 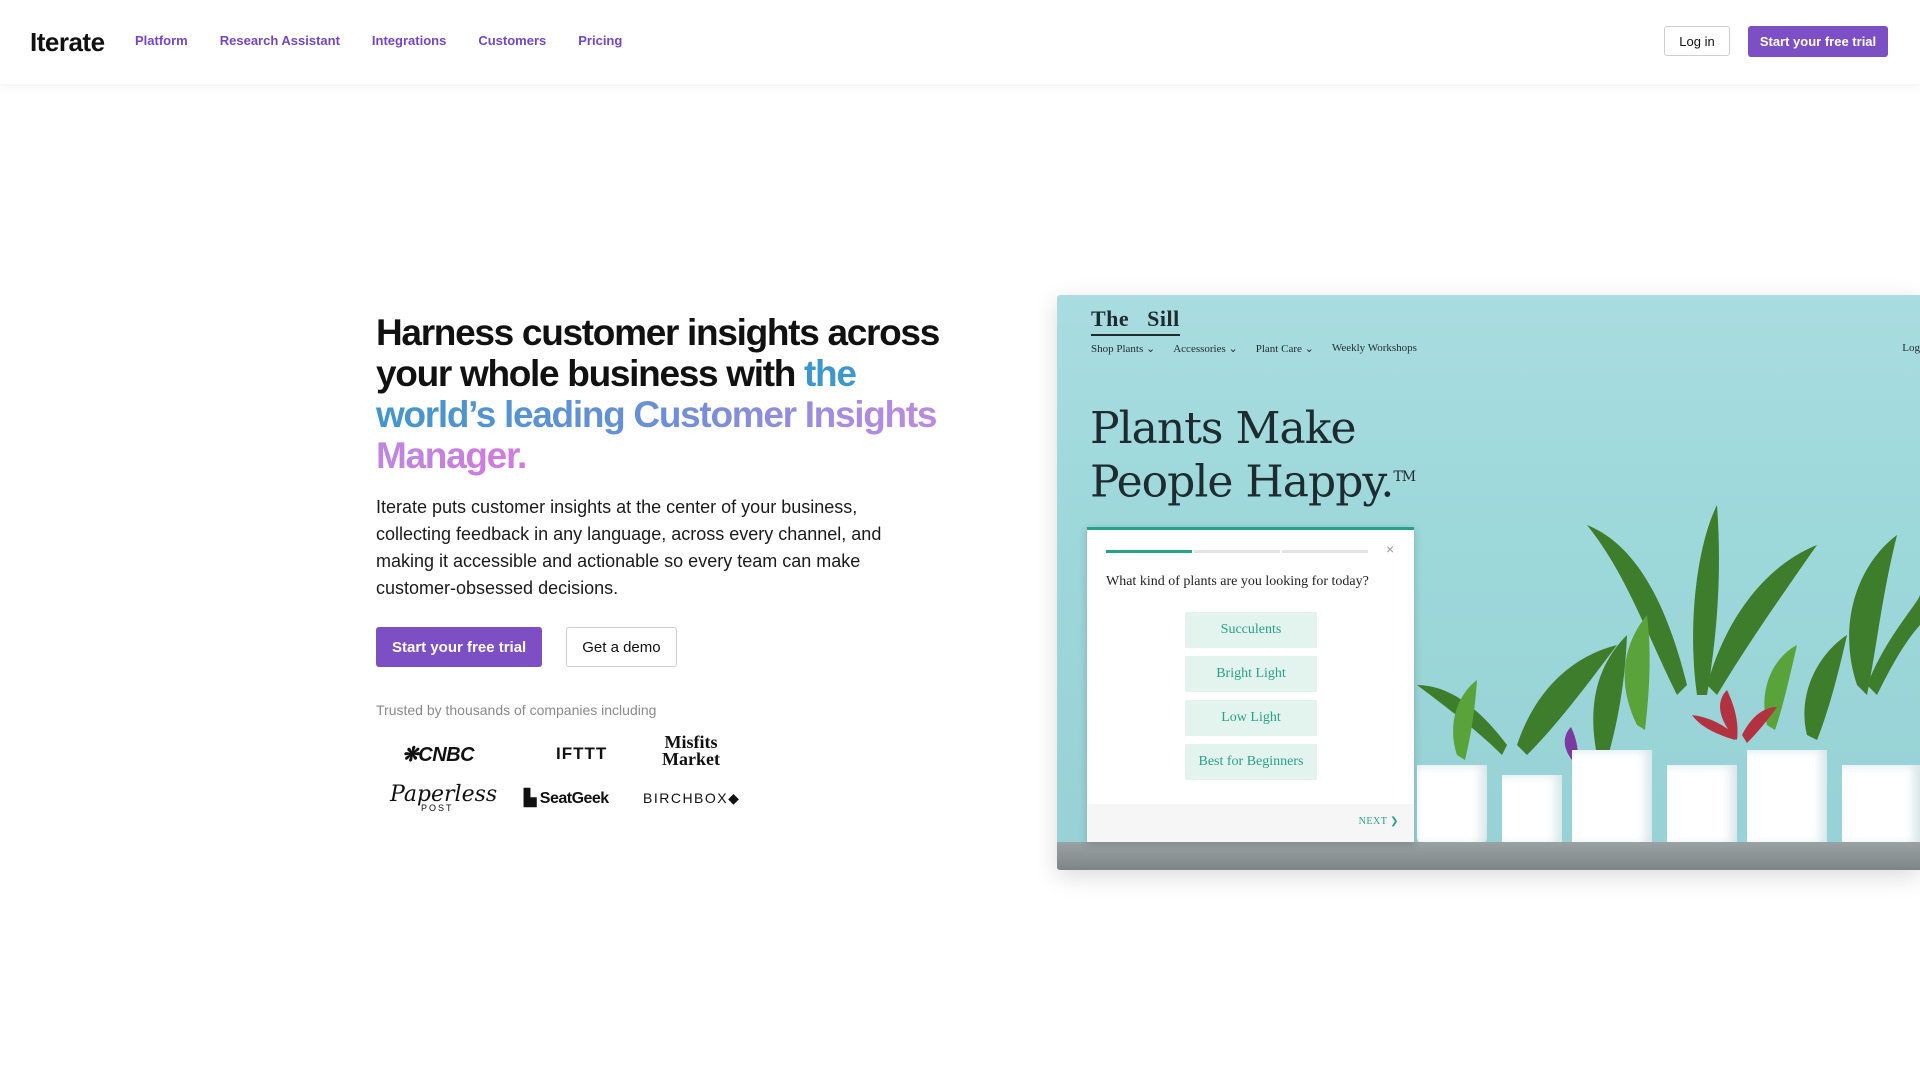 What do you see at coordinates (734, 798) in the screenshot?
I see `diamond-icon: ◆` at bounding box center [734, 798].